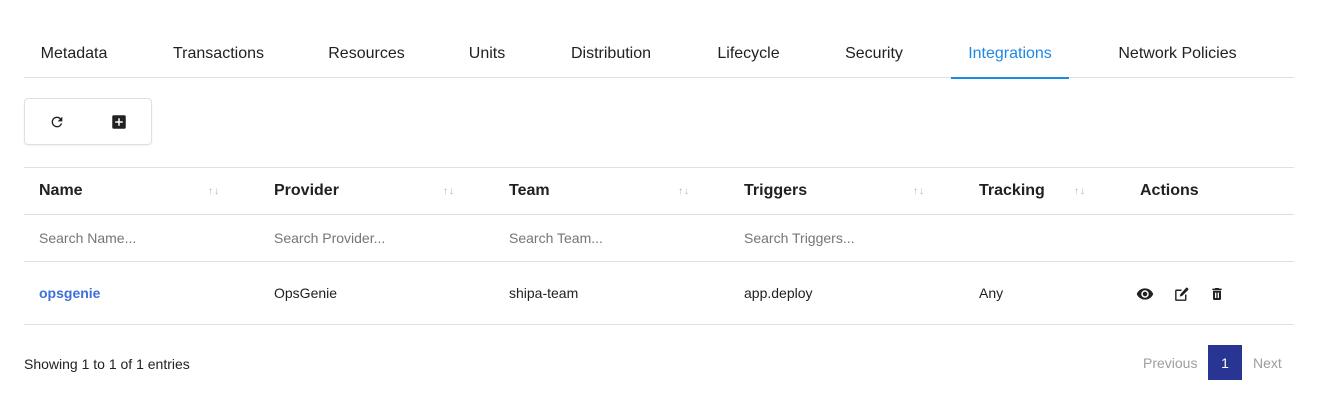 Image resolution: width=1319 pixels, height=397 pixels. Describe the element at coordinates (107, 364) in the screenshot. I see `entries-info: Showing 1 to 1 of 1 entries` at that location.